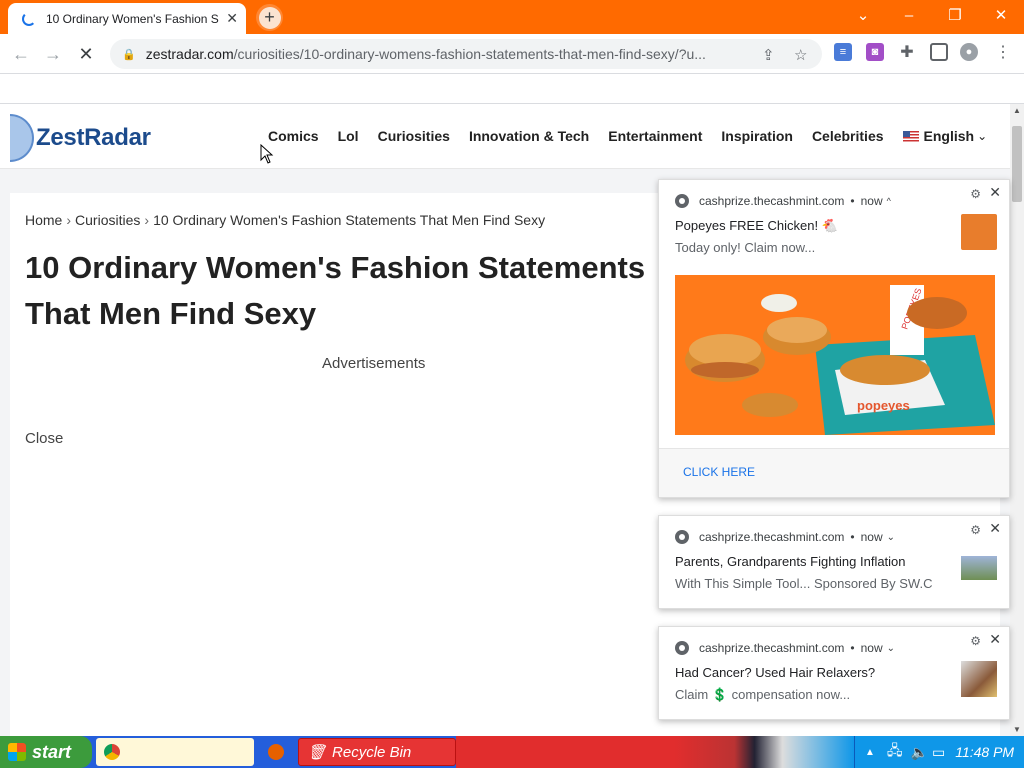 This screenshot has height=768, width=1024. Describe the element at coordinates (910, 136) in the screenshot. I see `us-flag-icon` at that location.